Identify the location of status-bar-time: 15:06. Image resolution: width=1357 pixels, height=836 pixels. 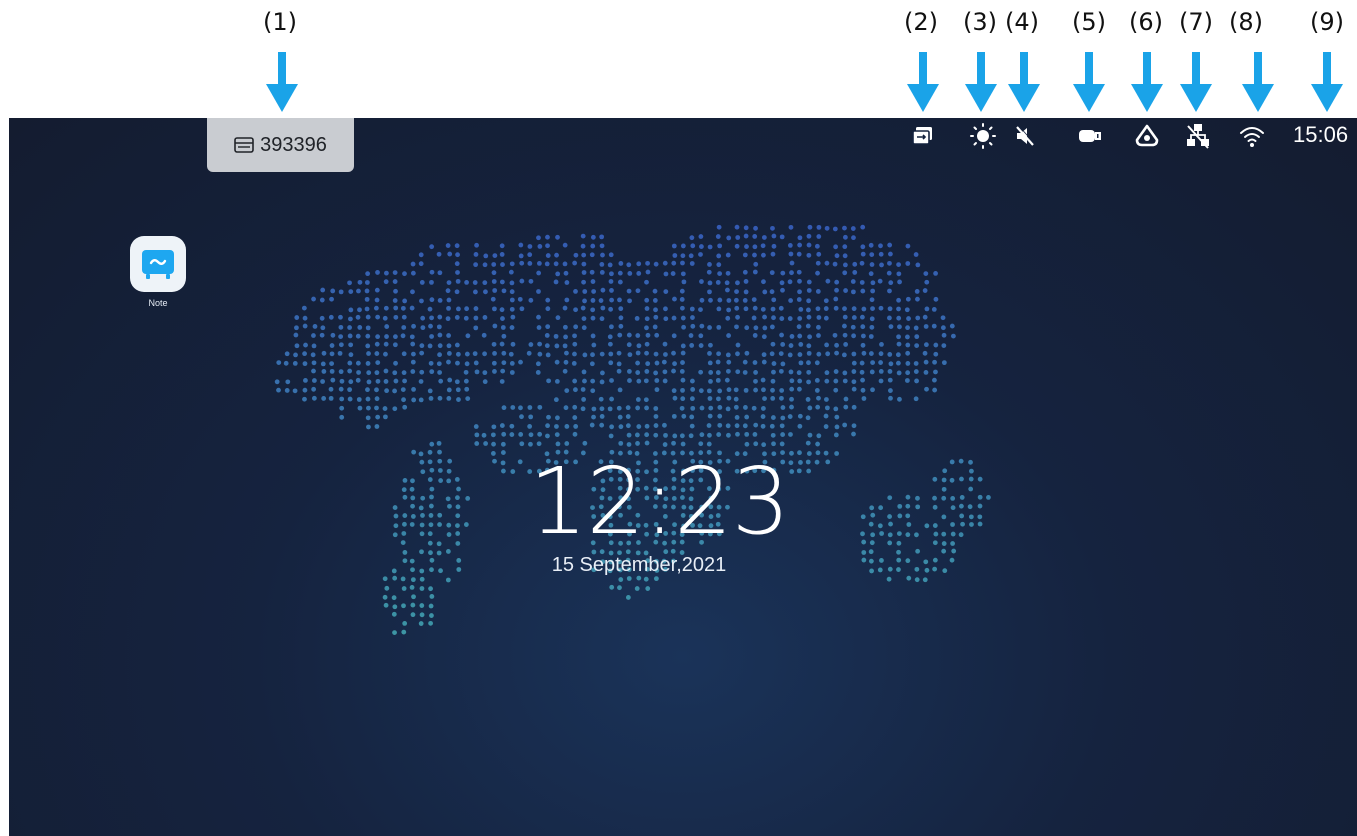
(1321, 134).